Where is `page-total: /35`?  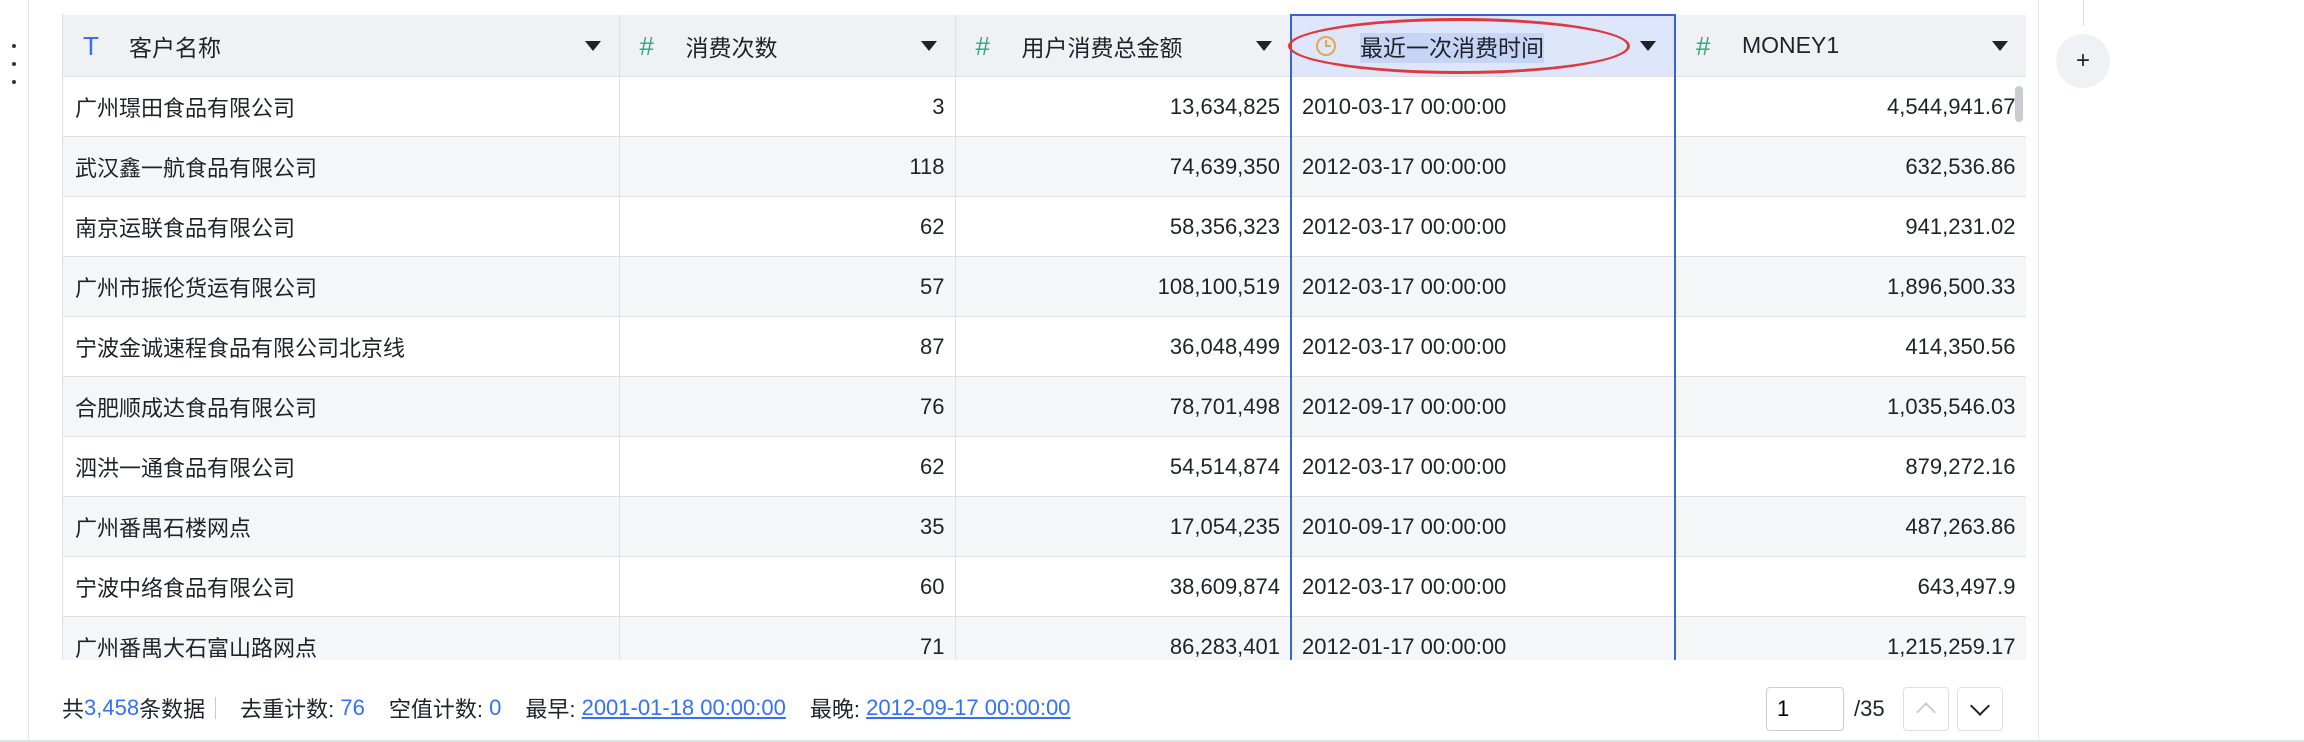
page-total: /35 is located at coordinates (1869, 708).